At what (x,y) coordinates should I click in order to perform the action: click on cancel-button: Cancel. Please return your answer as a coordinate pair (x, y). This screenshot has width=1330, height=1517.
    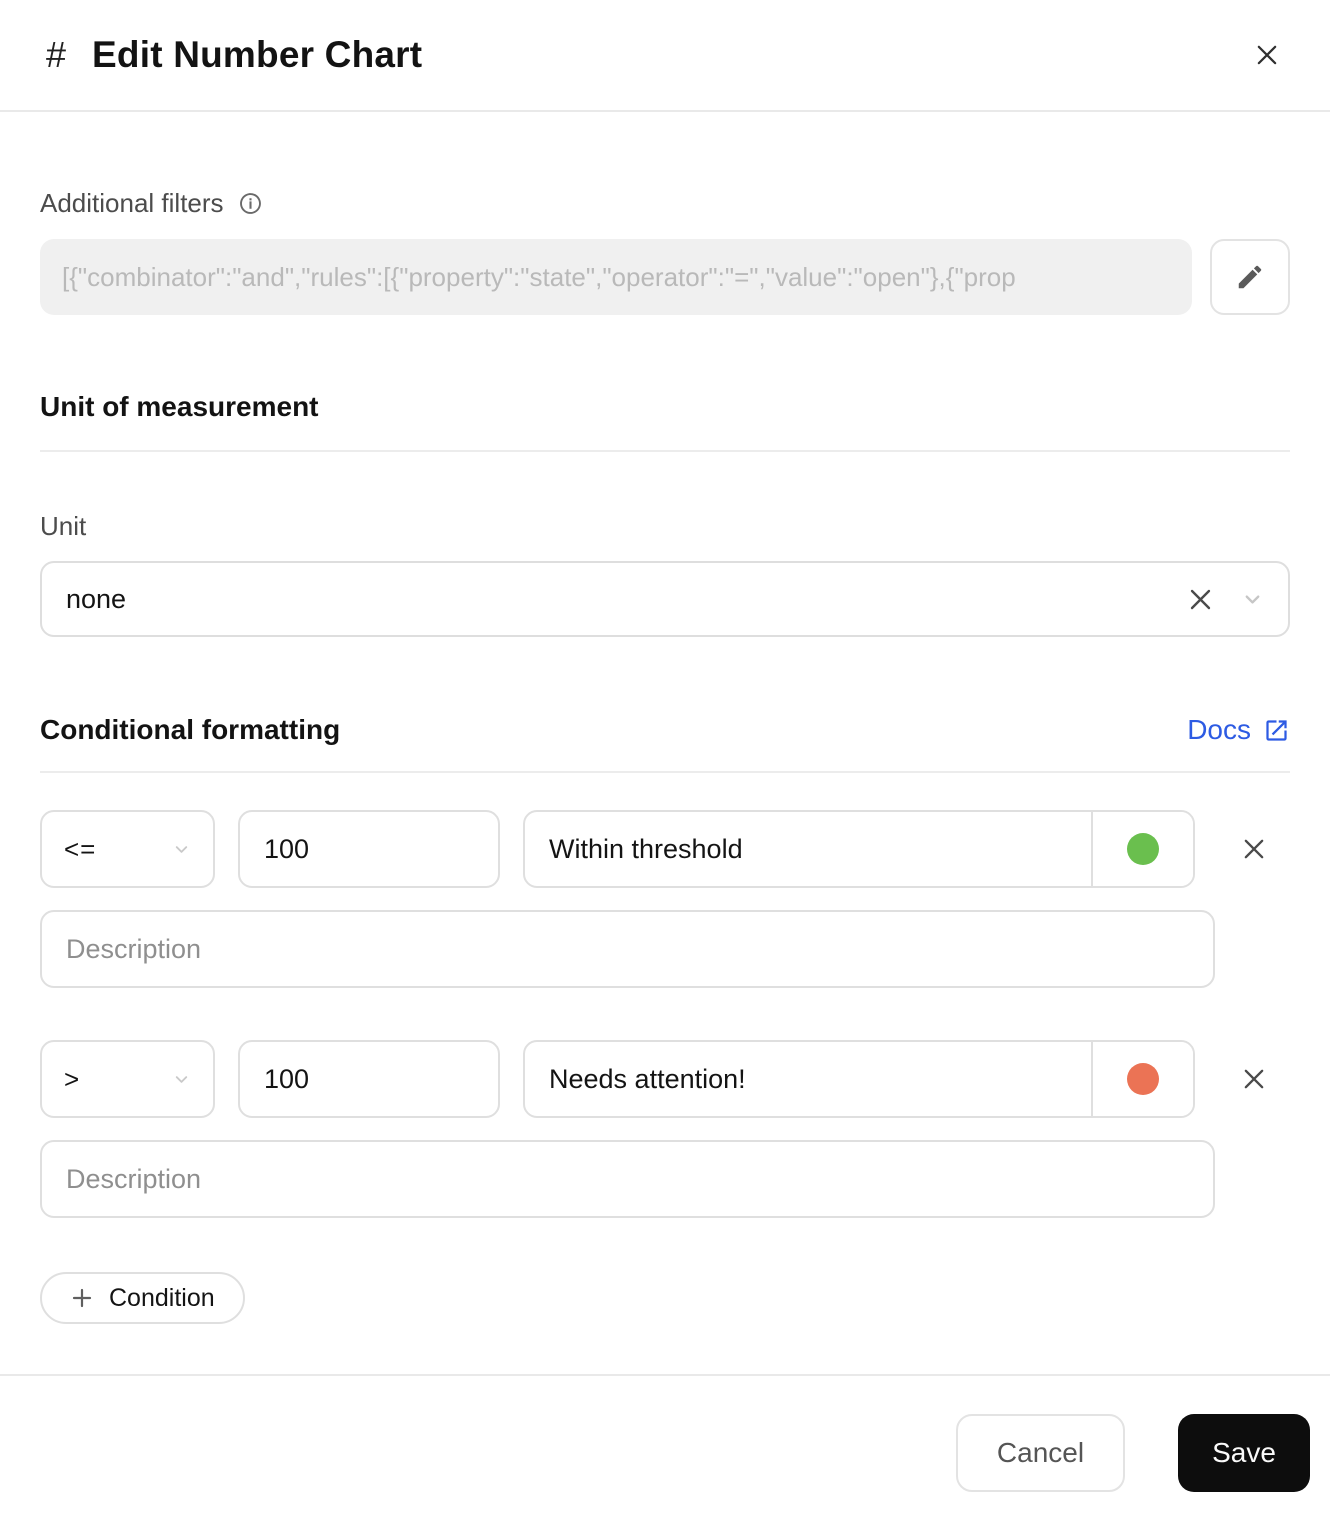
    Looking at the image, I should click on (1040, 1453).